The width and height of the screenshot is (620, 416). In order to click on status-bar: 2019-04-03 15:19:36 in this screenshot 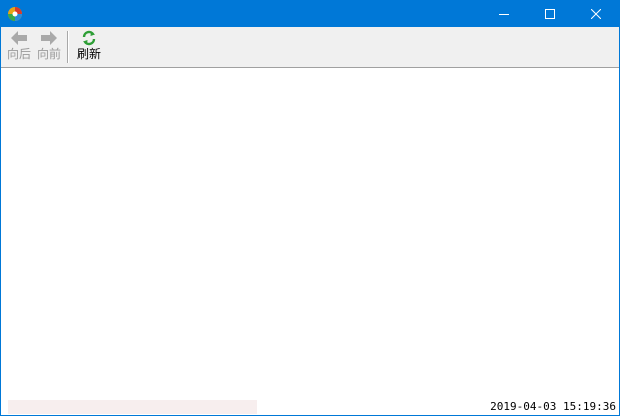, I will do `click(310, 406)`.